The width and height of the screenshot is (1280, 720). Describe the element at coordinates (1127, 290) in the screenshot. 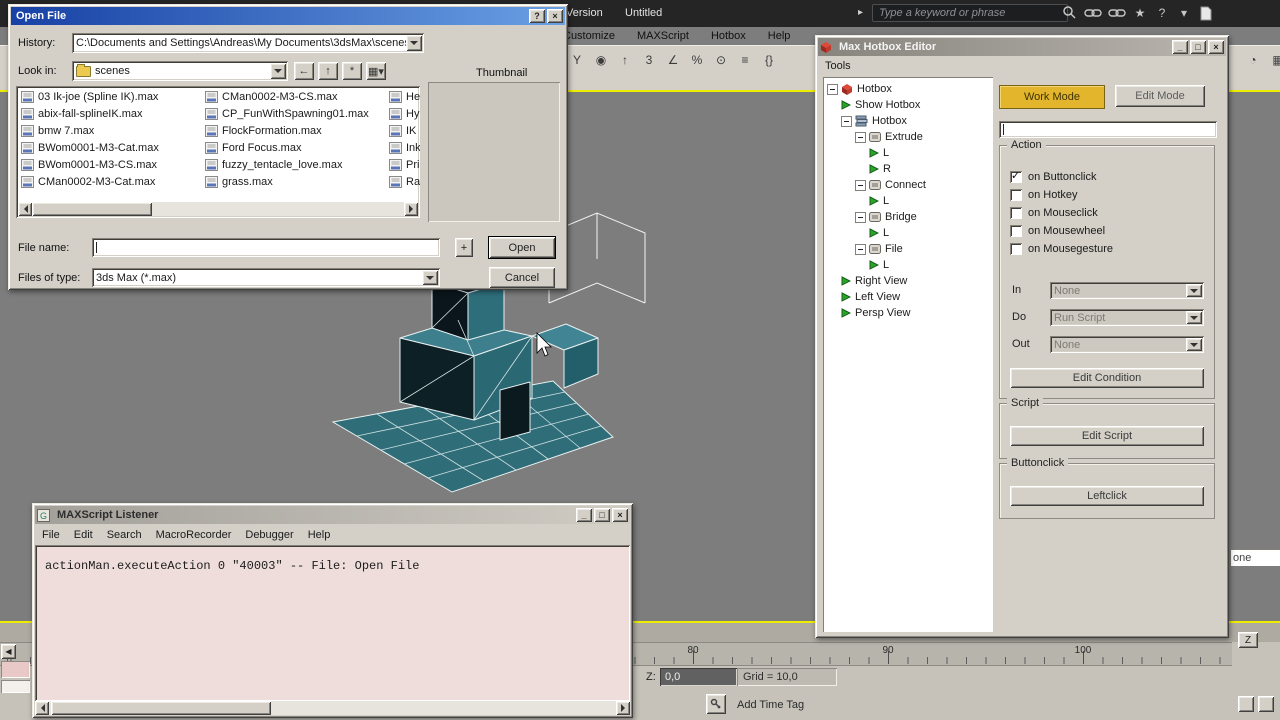

I see `in-dropdown: None` at that location.